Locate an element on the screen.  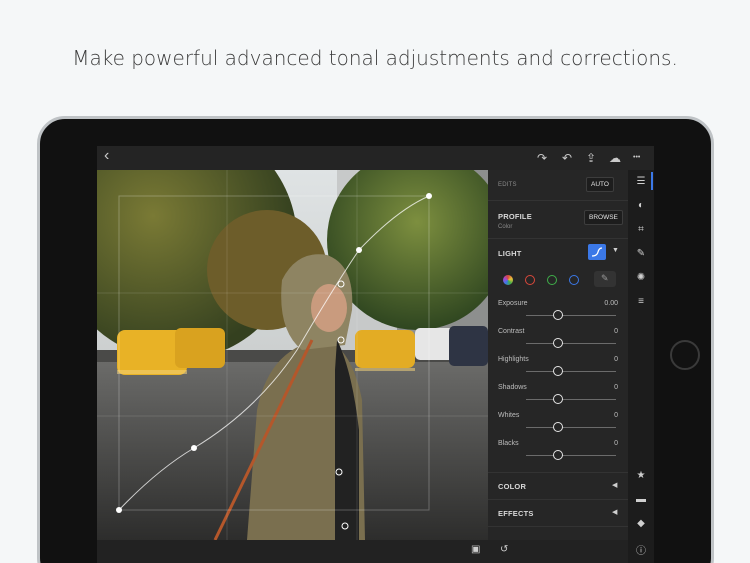
profile-label: PROFILE is located at coordinates (515, 216).